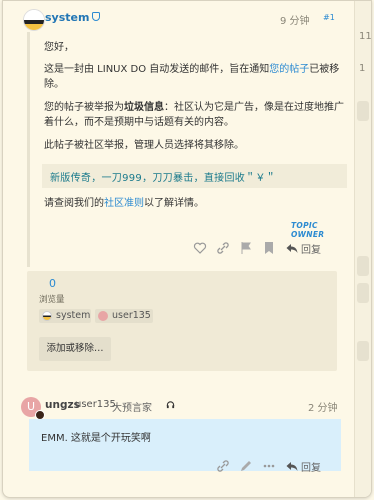 The image size is (374, 500). Describe the element at coordinates (96, 438) in the screenshot. I see `post-text: EMM. 这就是个开玩笑啊` at that location.